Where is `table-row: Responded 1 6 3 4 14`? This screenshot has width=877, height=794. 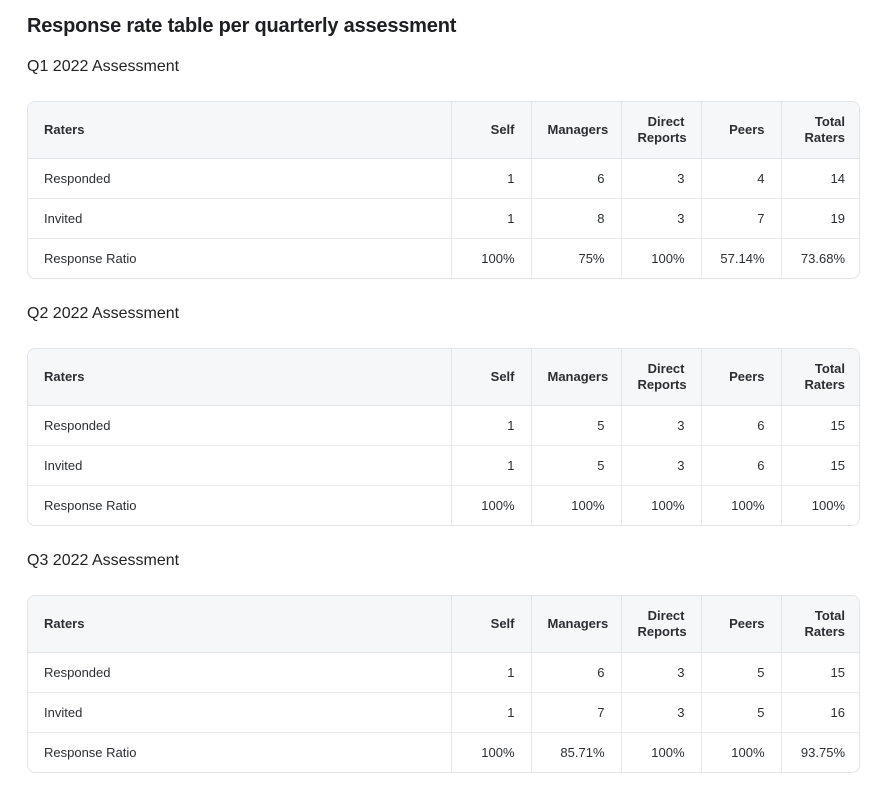 table-row: Responded 1 6 3 4 14 is located at coordinates (443, 178).